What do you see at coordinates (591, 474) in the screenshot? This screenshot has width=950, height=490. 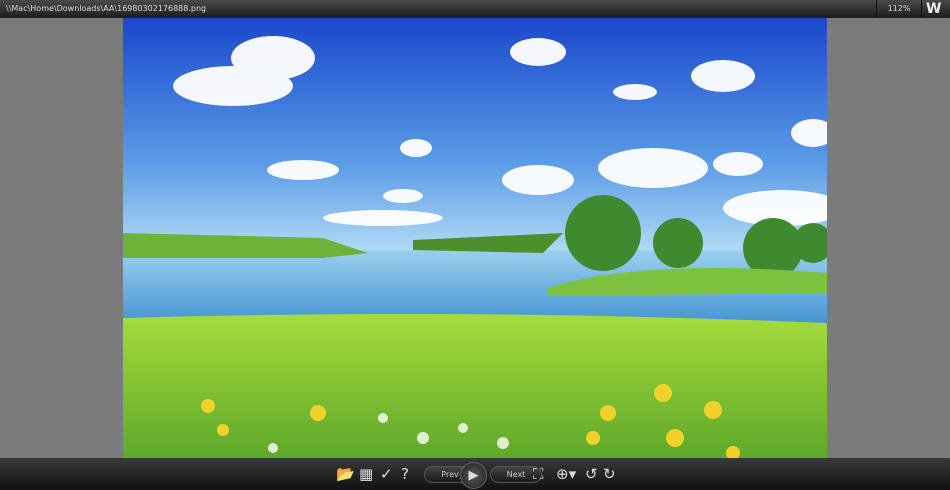 I see `rotate-left-icon: ↺` at bounding box center [591, 474].